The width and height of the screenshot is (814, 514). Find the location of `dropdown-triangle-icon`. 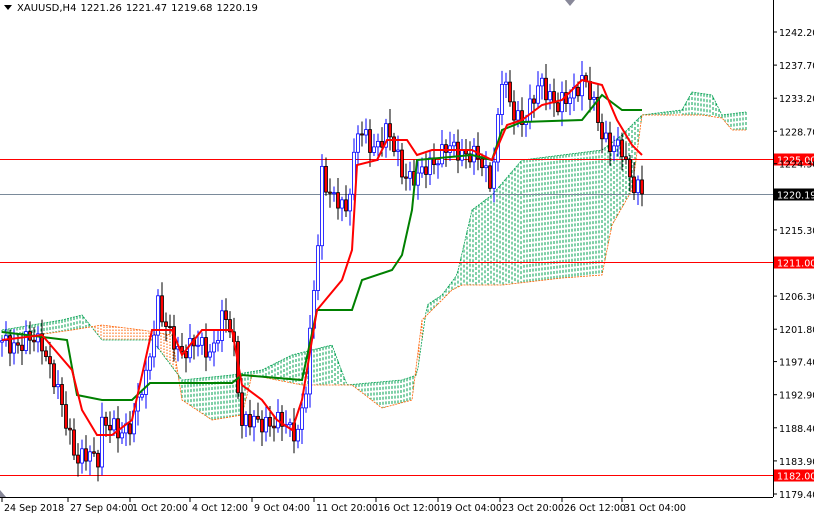

dropdown-triangle-icon is located at coordinates (8, 7).